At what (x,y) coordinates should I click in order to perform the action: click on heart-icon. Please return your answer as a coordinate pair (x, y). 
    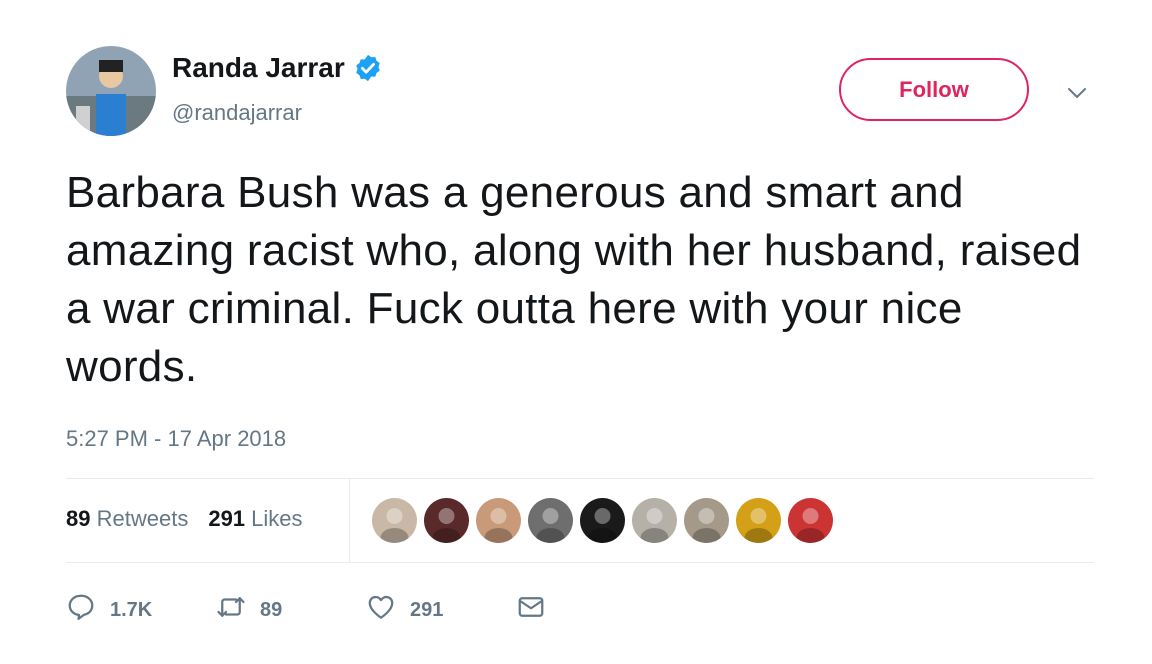
    Looking at the image, I should click on (381, 610).